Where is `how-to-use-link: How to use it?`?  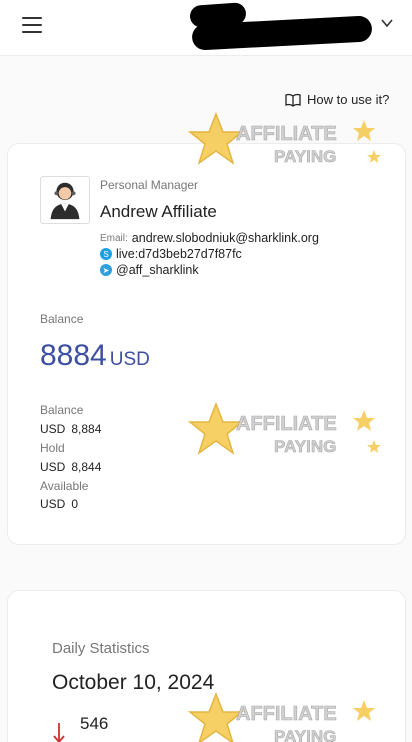 how-to-use-link: How to use it? is located at coordinates (337, 99).